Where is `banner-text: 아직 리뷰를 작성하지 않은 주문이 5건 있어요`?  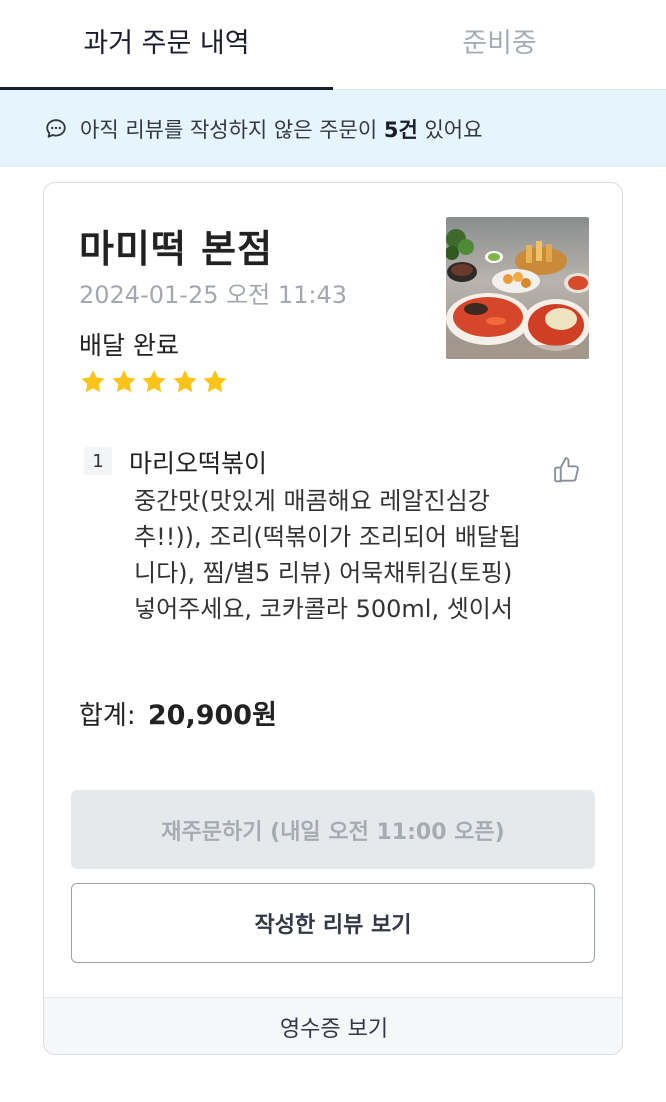
banner-text: 아직 리뷰를 작성하지 않은 주문이 5건 있어요 is located at coordinates (281, 129).